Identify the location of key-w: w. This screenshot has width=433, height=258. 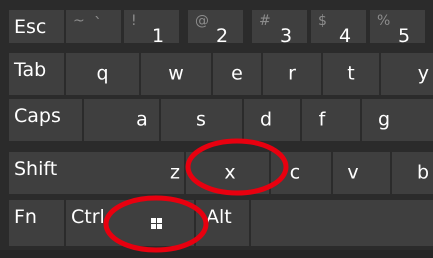
(176, 74).